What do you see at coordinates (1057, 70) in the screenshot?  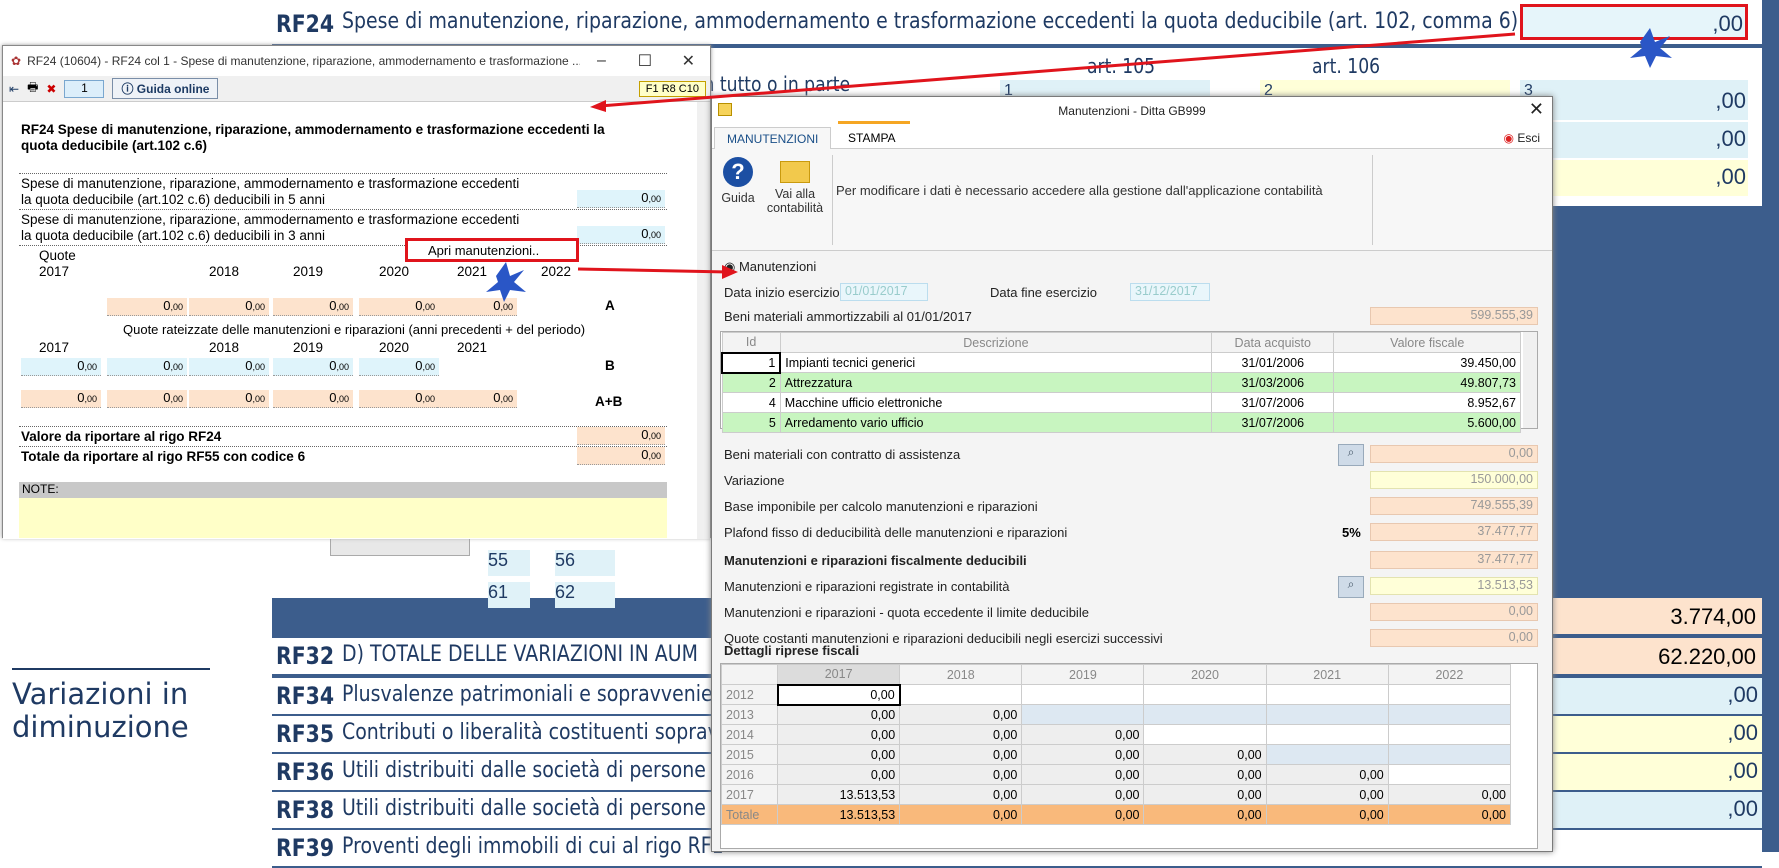 I see `arrow-rf24` at bounding box center [1057, 70].